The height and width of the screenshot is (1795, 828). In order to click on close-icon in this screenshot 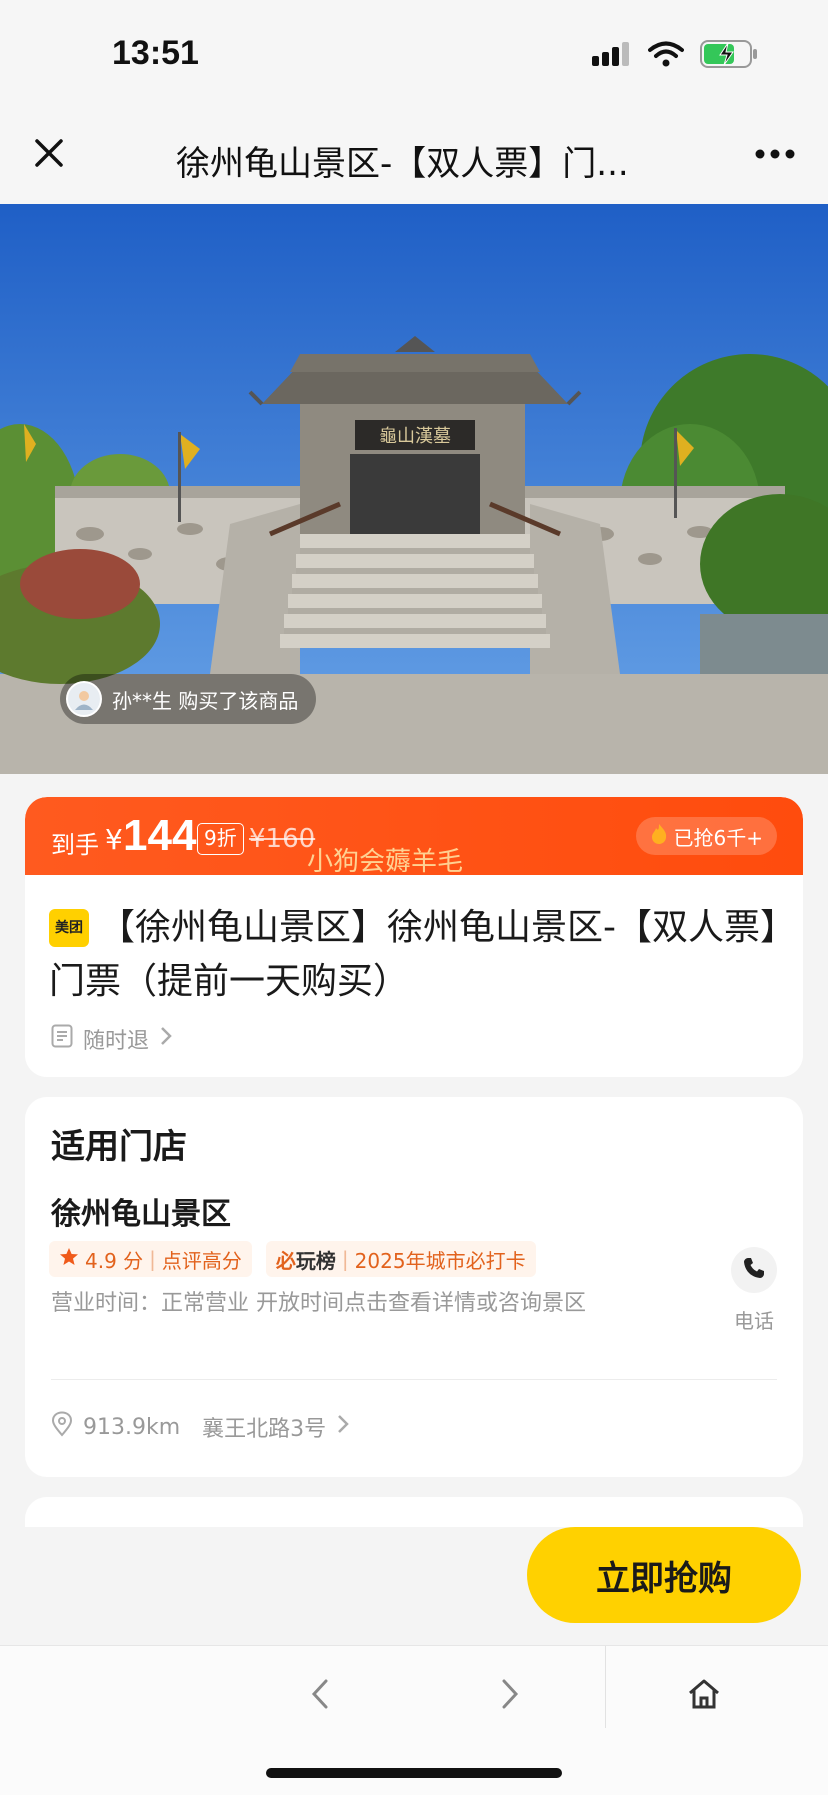, I will do `click(49, 153)`.